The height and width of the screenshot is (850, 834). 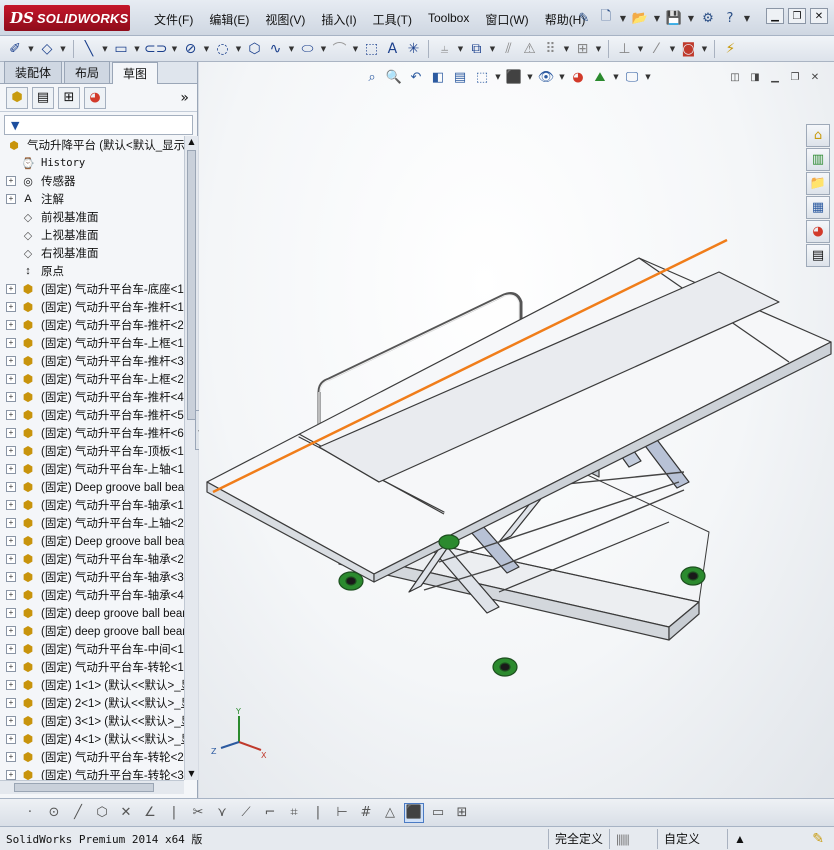 I want to click on point-icon: ✳, so click(x=413, y=49).